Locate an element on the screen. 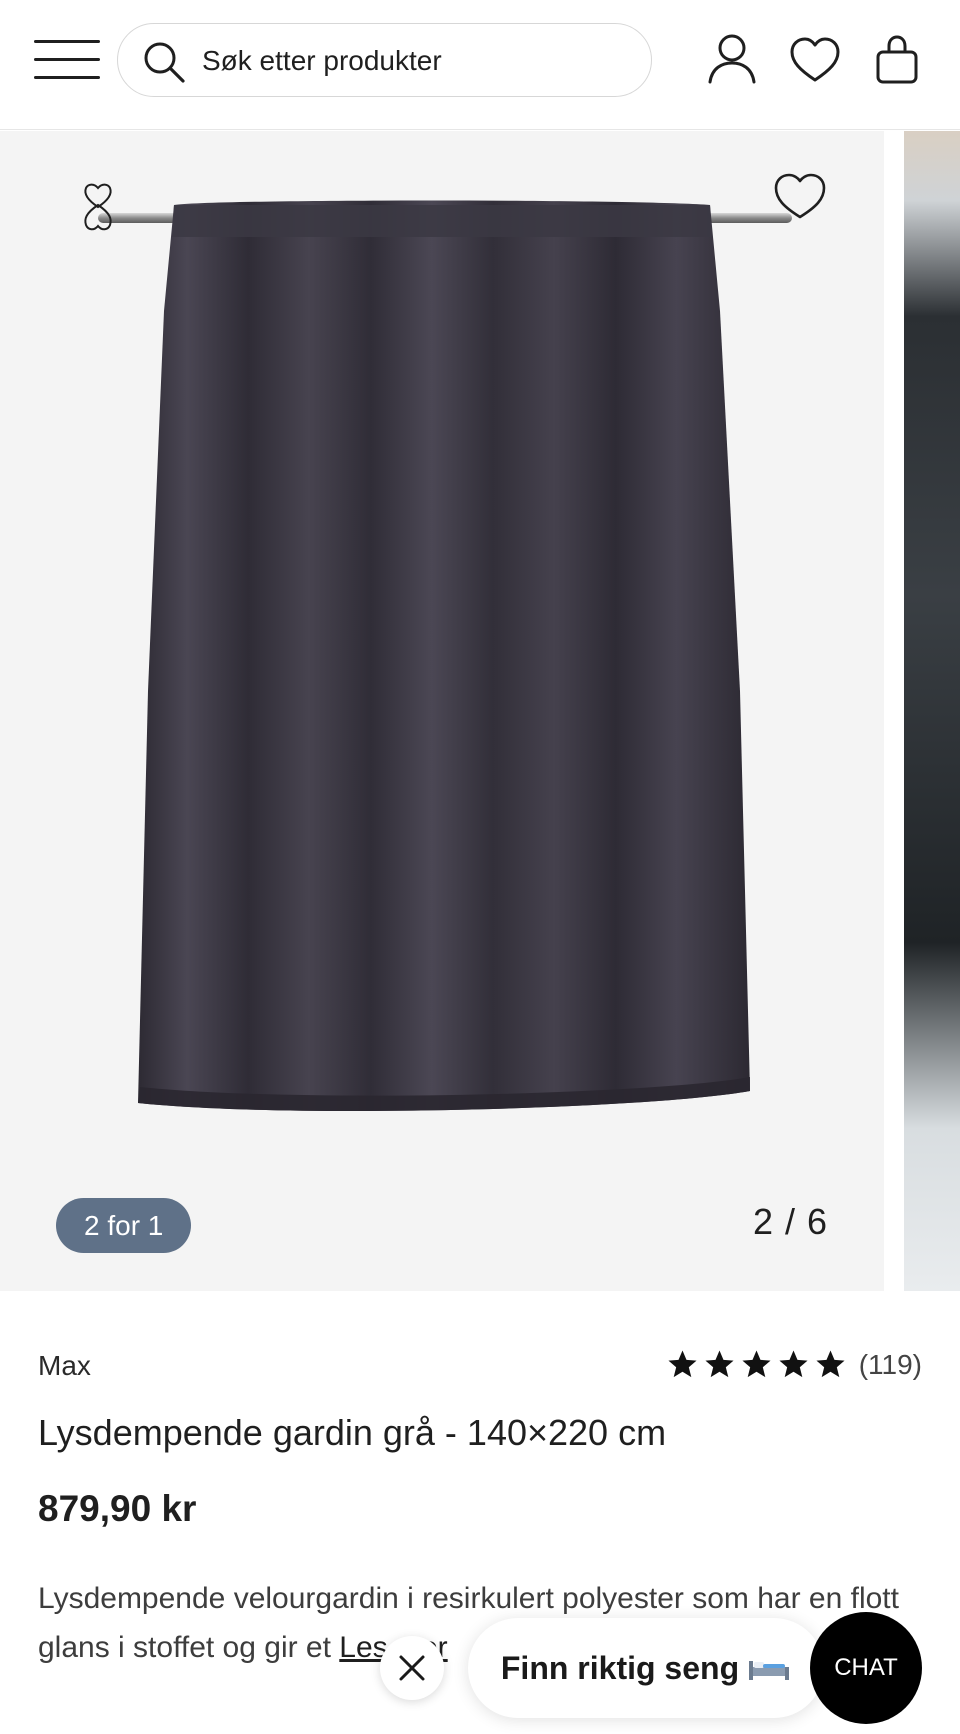 The width and height of the screenshot is (960, 1734). account-icon is located at coordinates (732, 60).